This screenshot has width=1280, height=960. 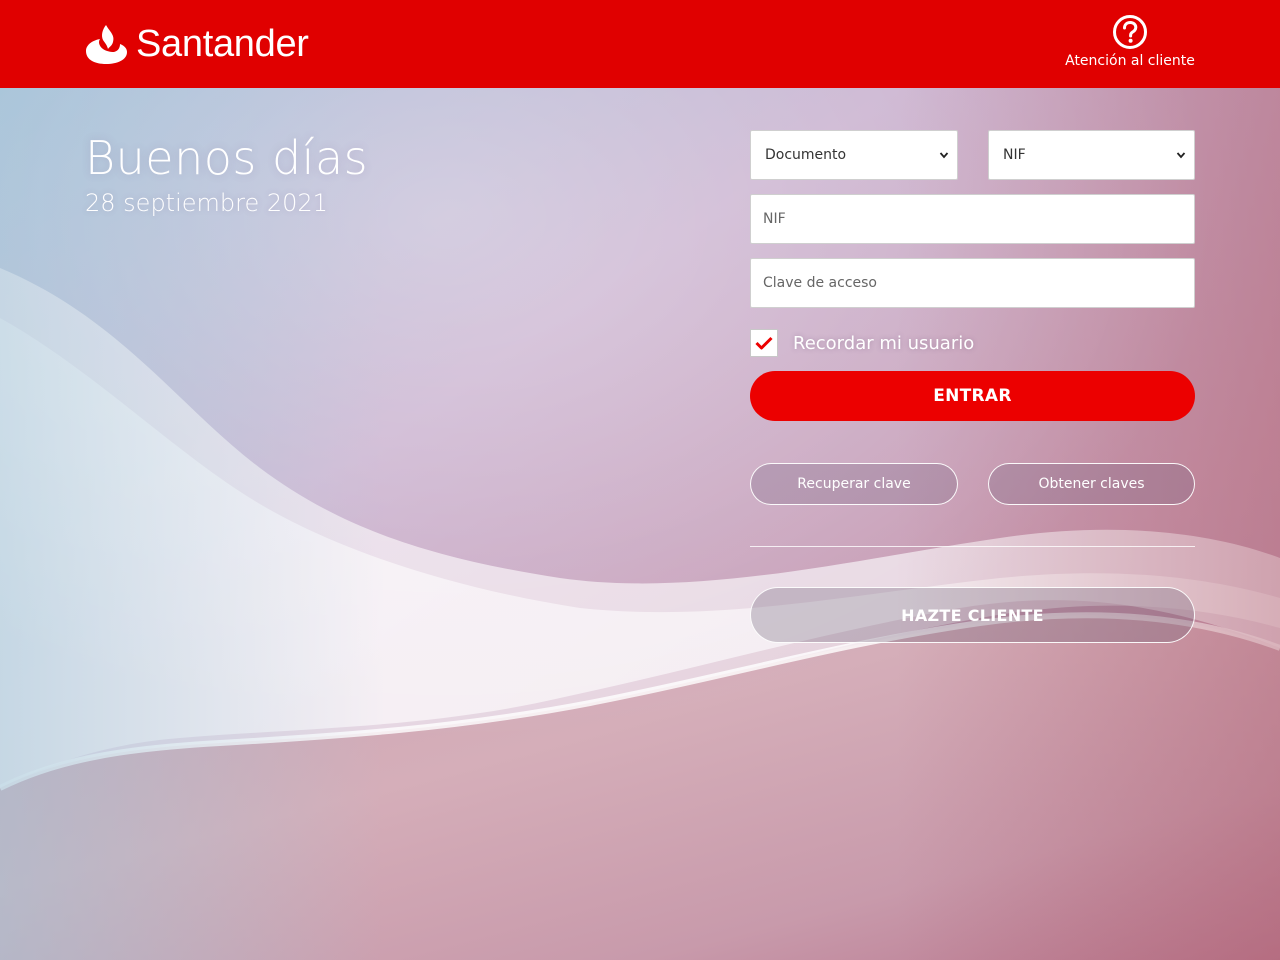 I want to click on password-input: Clave de acceso, so click(x=972, y=283).